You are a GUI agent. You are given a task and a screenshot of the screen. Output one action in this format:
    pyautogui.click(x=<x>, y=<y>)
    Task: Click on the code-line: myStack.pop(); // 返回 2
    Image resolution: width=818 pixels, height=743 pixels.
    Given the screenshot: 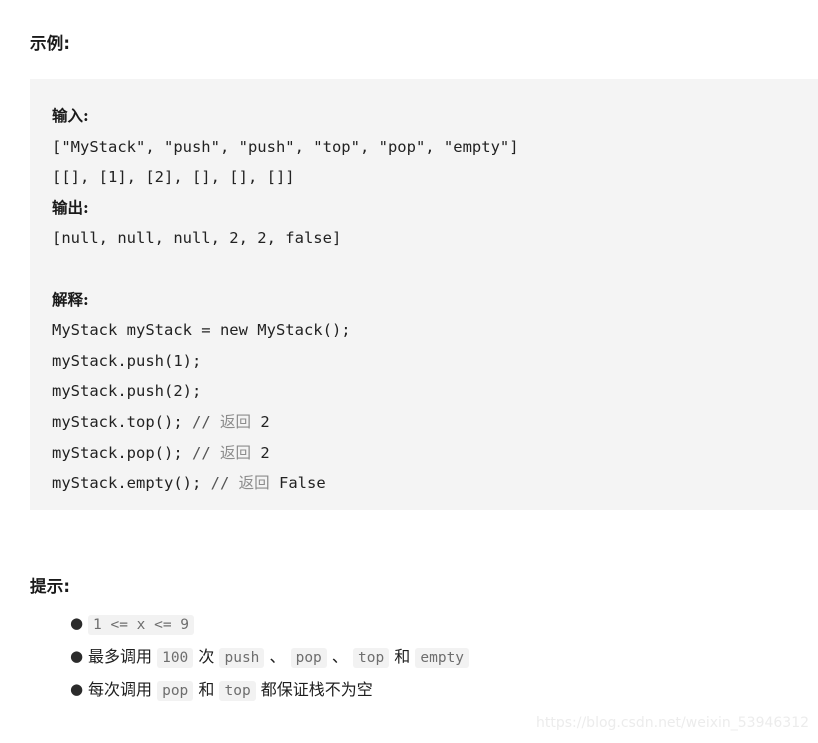 What is the action you would take?
    pyautogui.click(x=435, y=453)
    